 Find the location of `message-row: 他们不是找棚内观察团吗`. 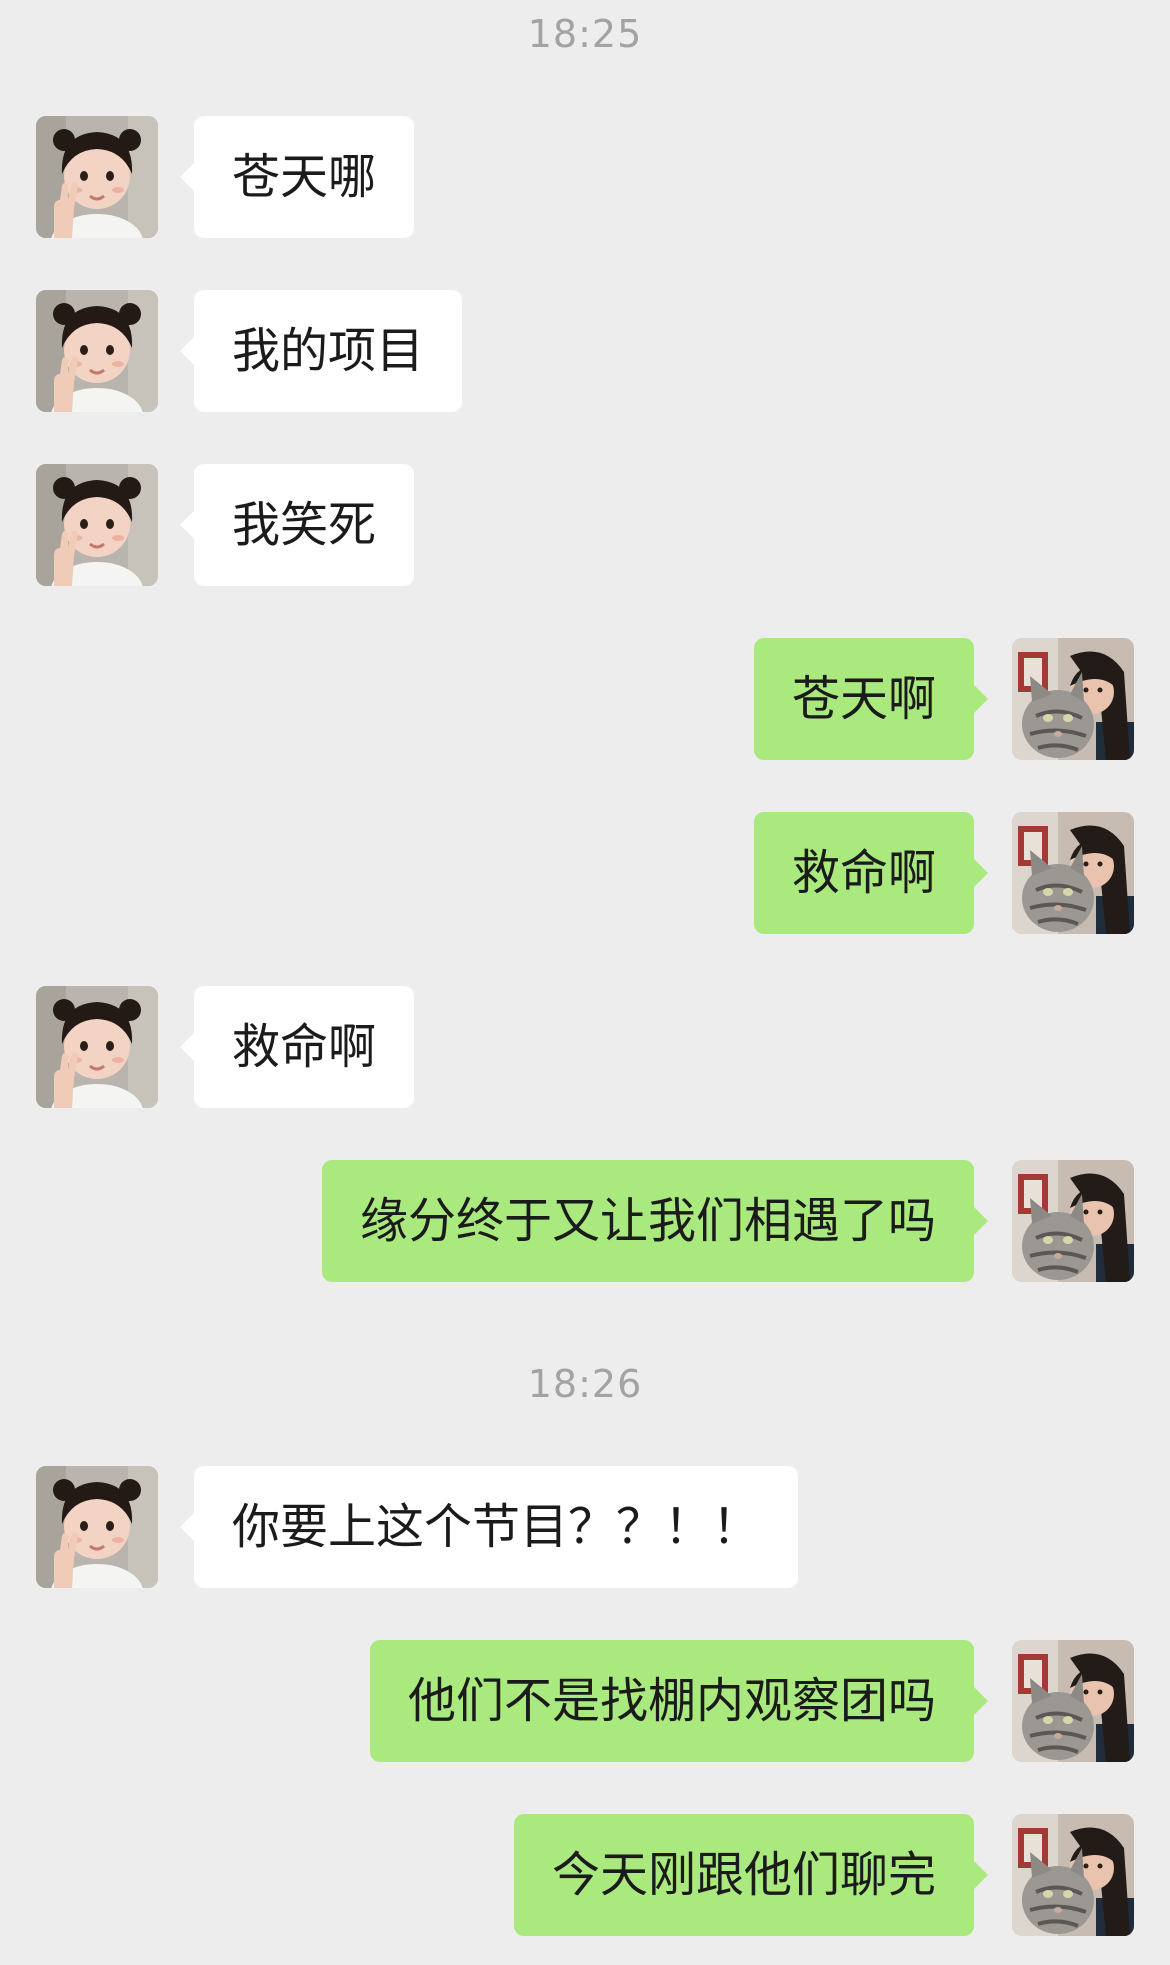

message-row: 他们不是找棚内观察团吗 is located at coordinates (585, 1701).